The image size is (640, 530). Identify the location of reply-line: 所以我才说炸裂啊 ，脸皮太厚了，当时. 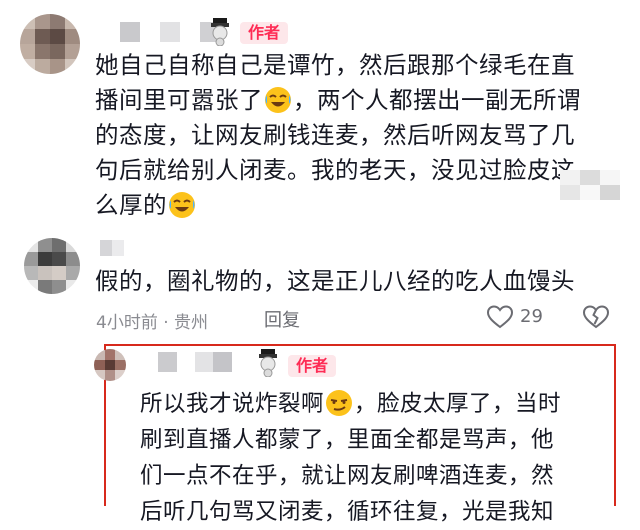
(351, 403).